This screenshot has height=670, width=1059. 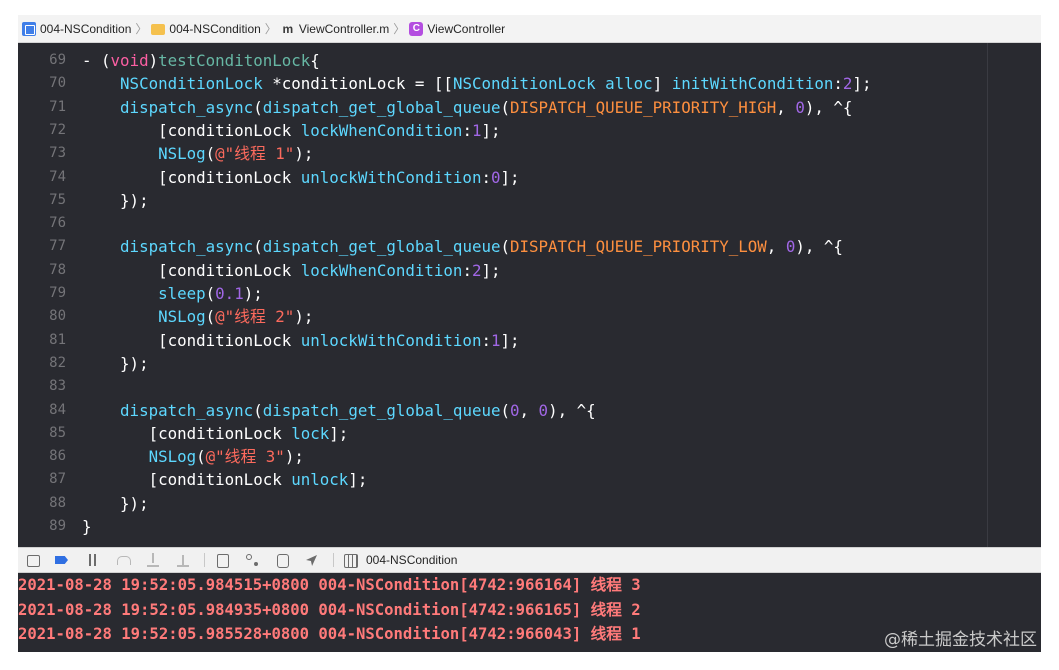 What do you see at coordinates (57, 432) in the screenshot?
I see `line-number: 85` at bounding box center [57, 432].